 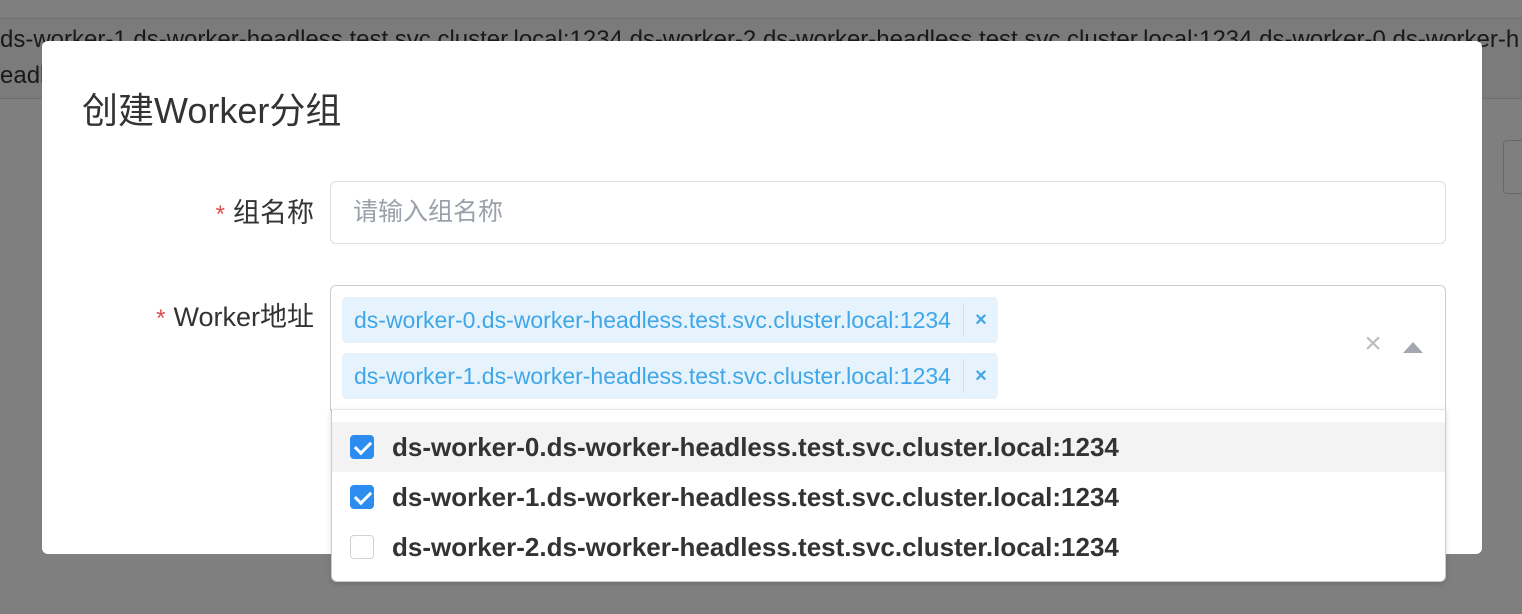 What do you see at coordinates (243, 317) in the screenshot?
I see `worker-address-label-text: Worker地址` at bounding box center [243, 317].